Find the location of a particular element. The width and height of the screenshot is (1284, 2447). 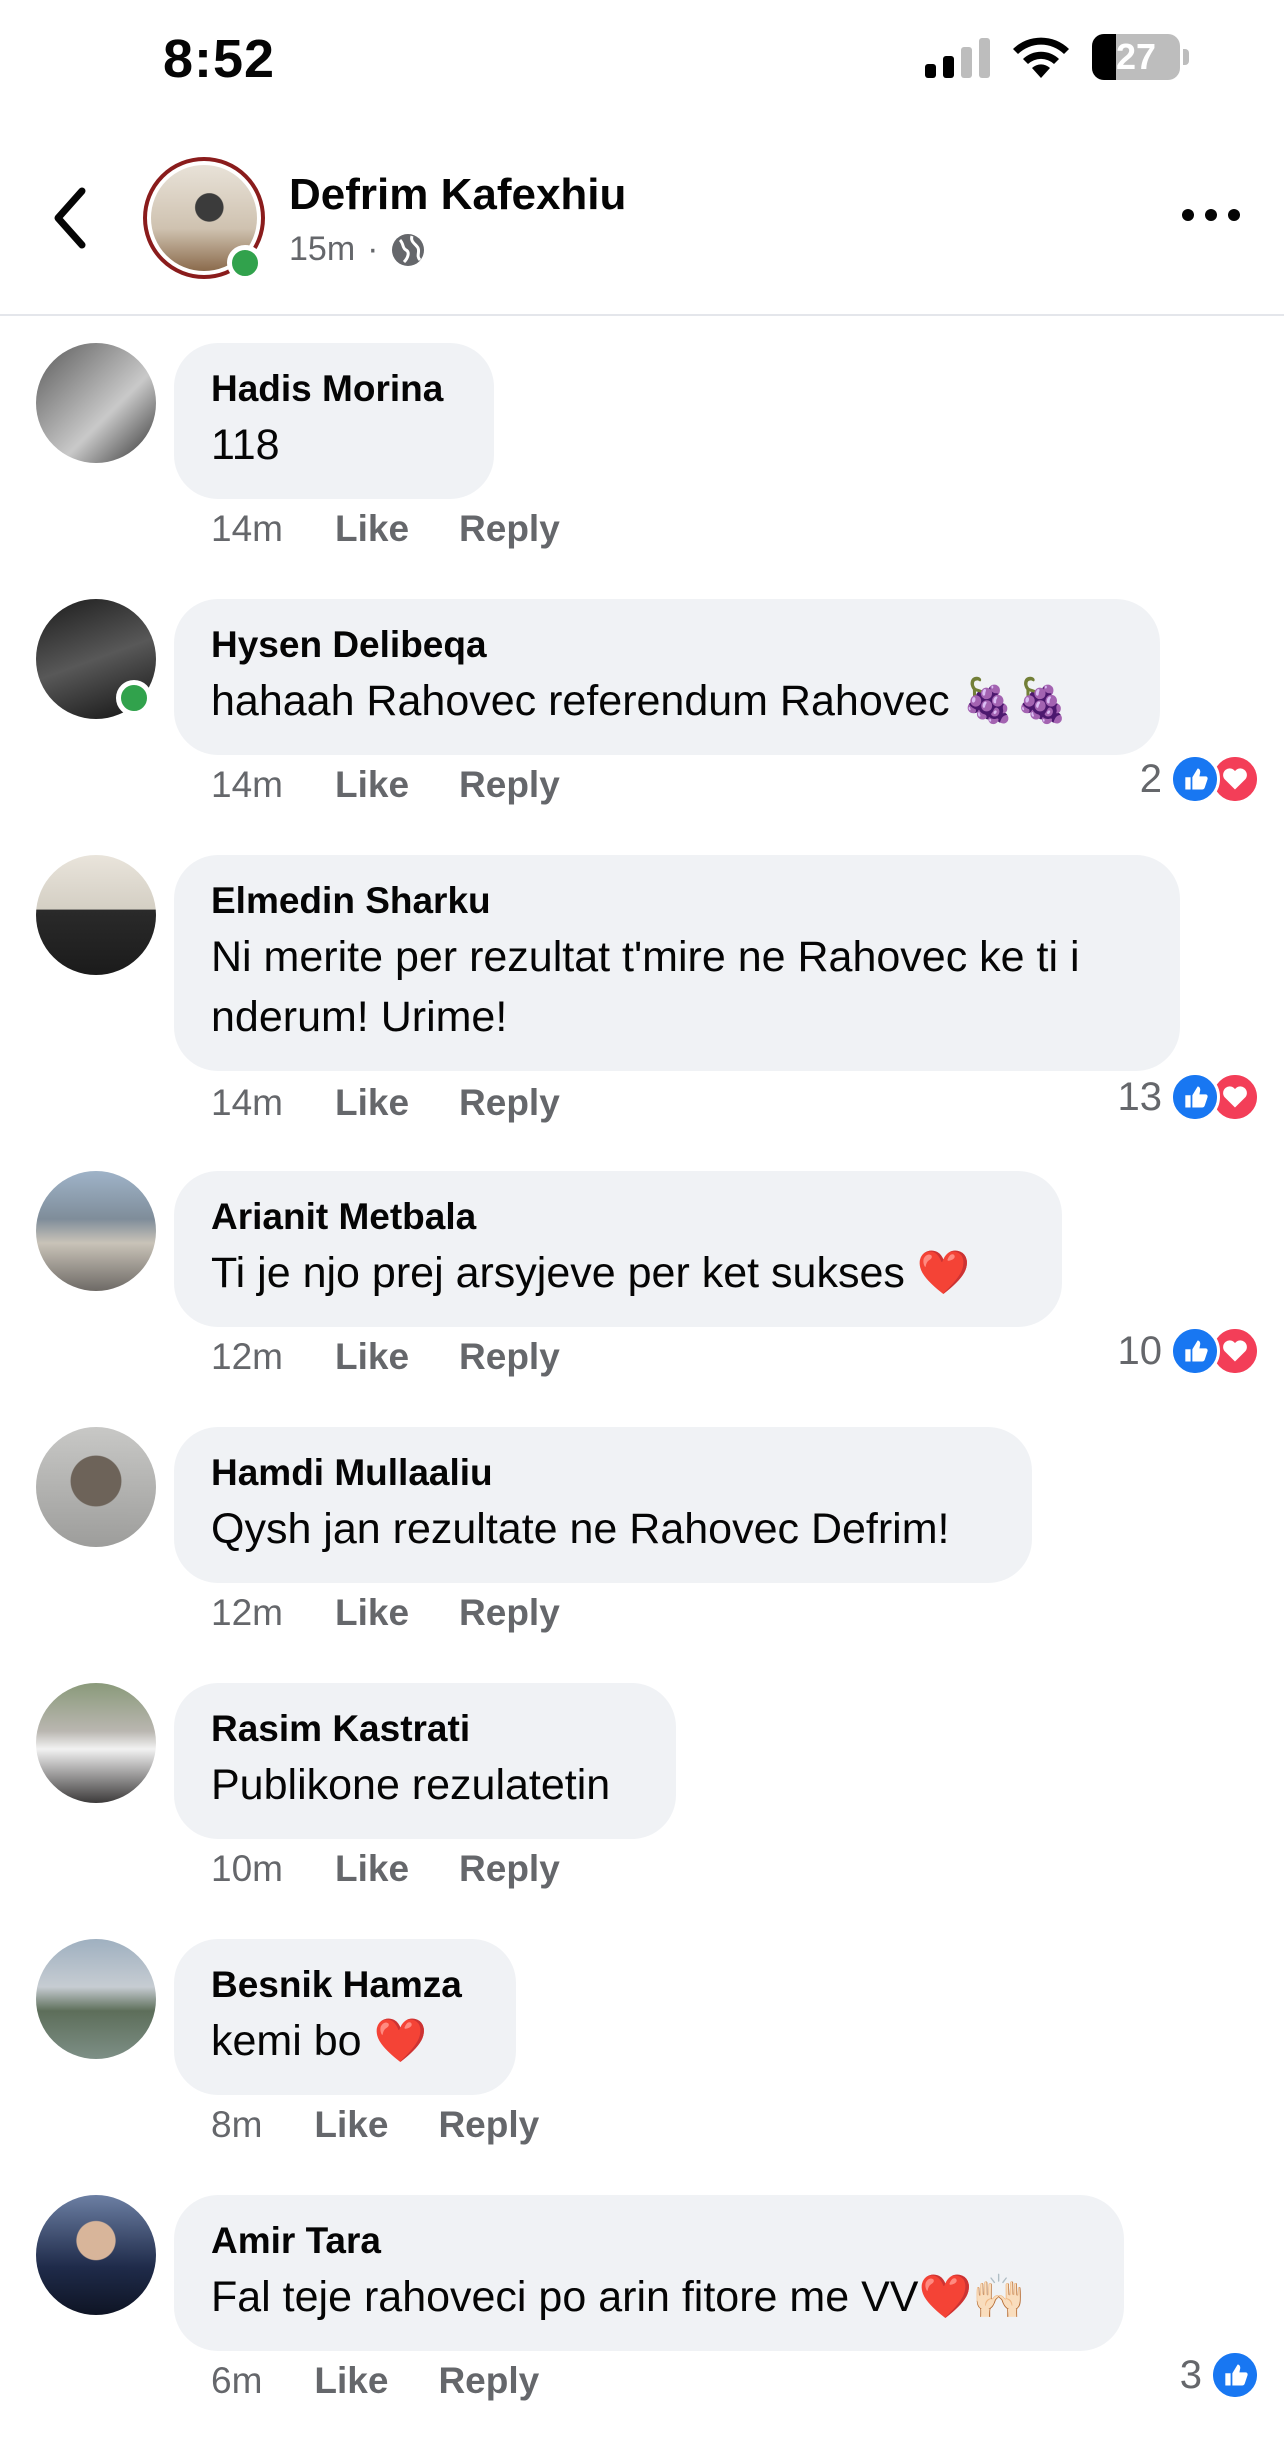

status-bar: 8:52 27 is located at coordinates (642, 65).